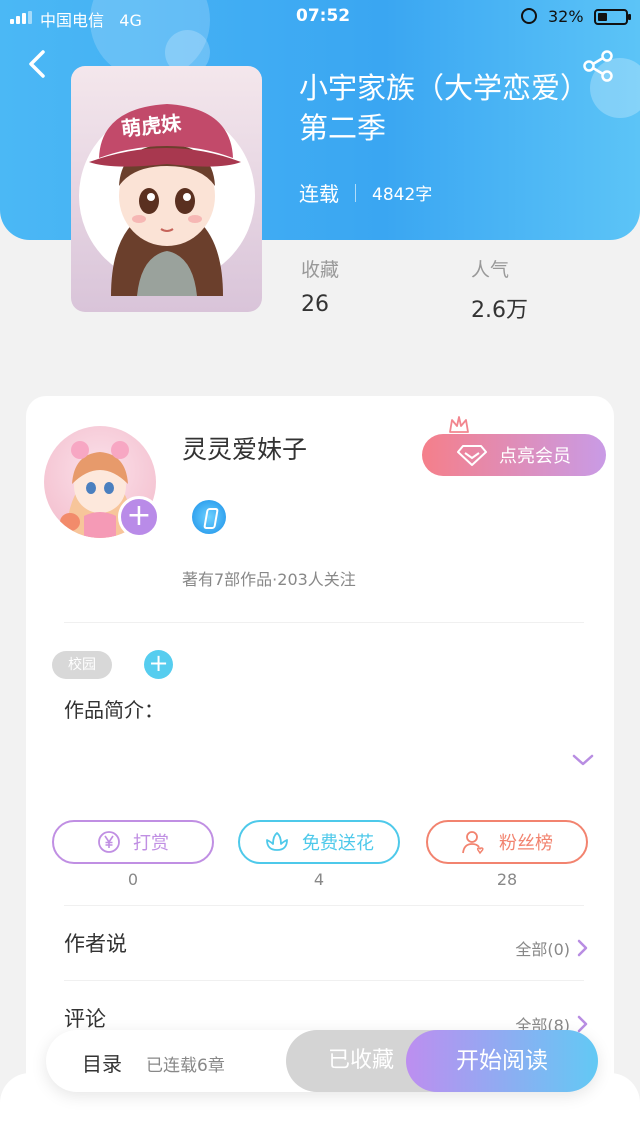  I want to click on book-meta: 连载 4842字, so click(365, 192).